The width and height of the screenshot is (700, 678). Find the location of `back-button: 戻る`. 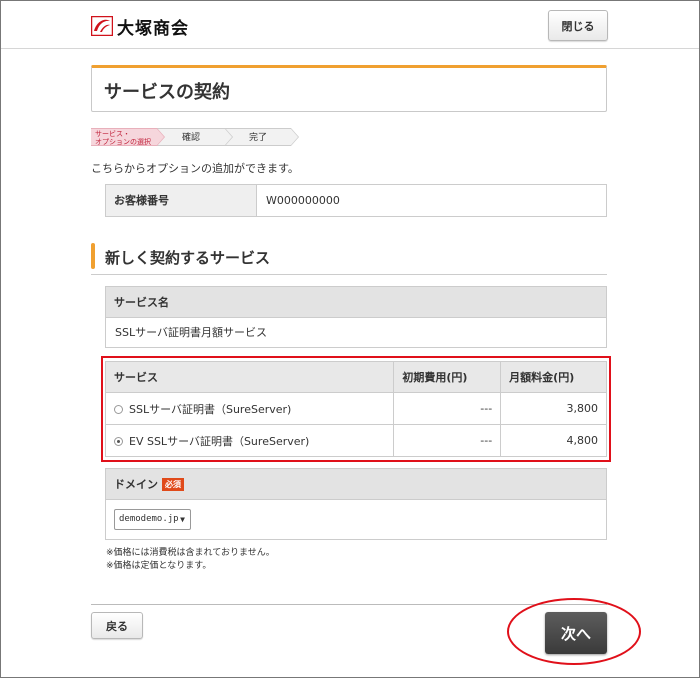

back-button: 戻る is located at coordinates (117, 625).